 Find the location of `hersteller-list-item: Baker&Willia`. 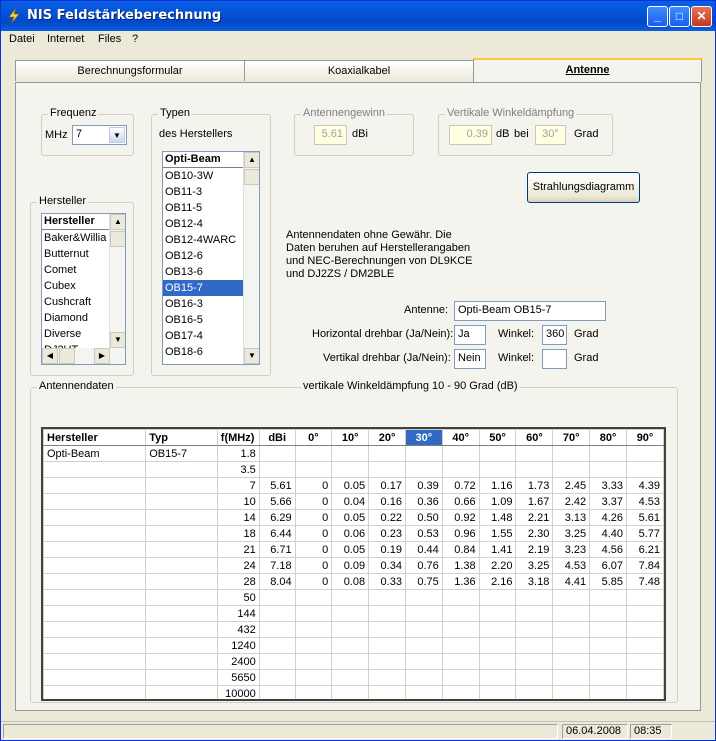

hersteller-list-item: Baker&Willia is located at coordinates (75, 238).